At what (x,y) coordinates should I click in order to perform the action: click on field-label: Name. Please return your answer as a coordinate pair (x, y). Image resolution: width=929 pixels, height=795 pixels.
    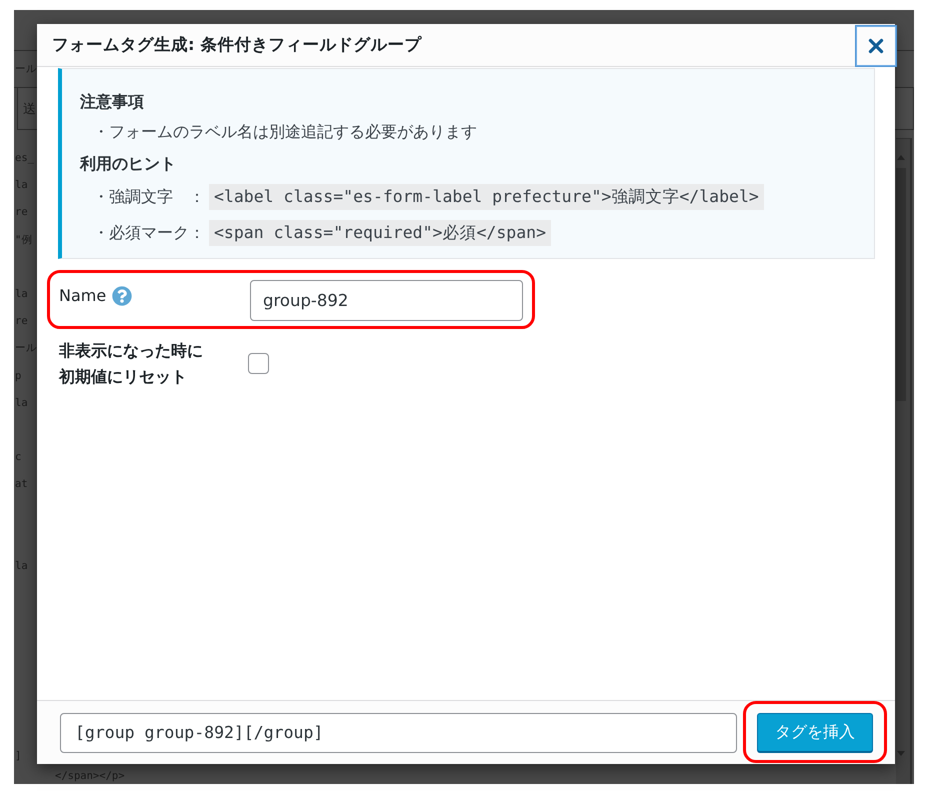
    Looking at the image, I should click on (82, 296).